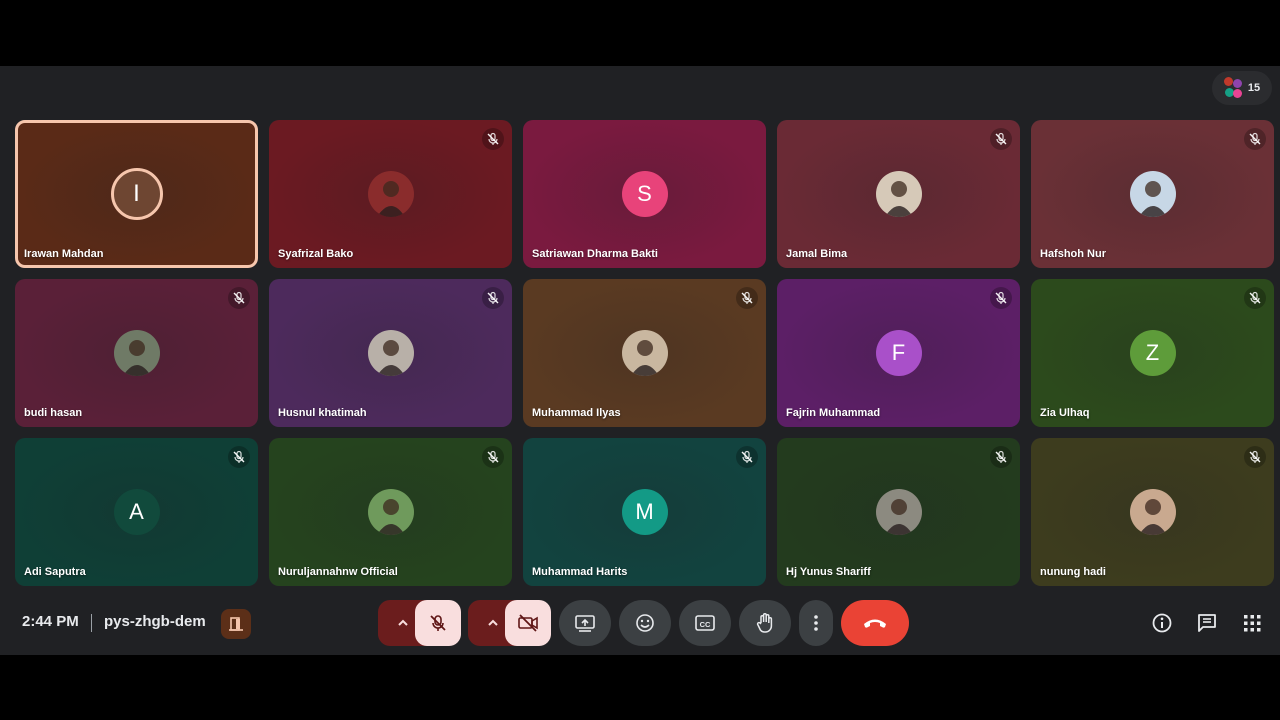 This screenshot has width=1280, height=720. I want to click on participant-name: Satriawan Dharma Bakti, so click(595, 254).